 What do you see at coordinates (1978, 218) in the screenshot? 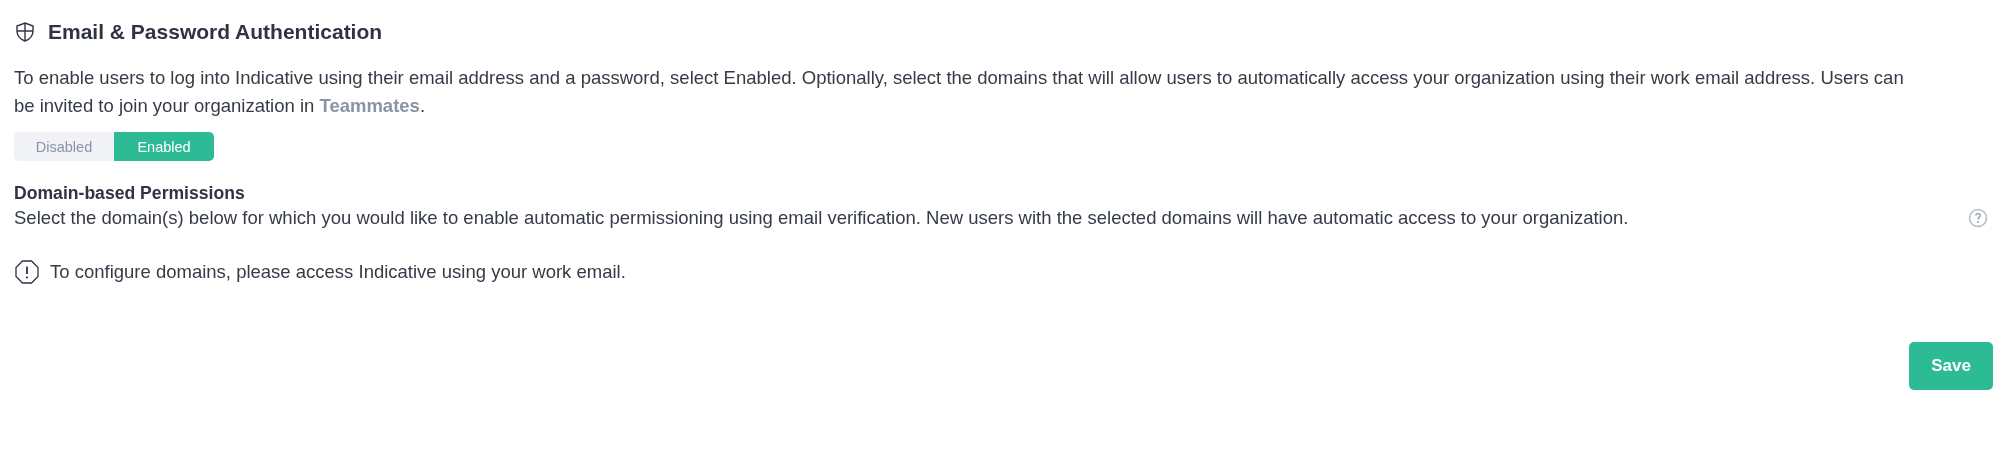
I see `help-icon` at bounding box center [1978, 218].